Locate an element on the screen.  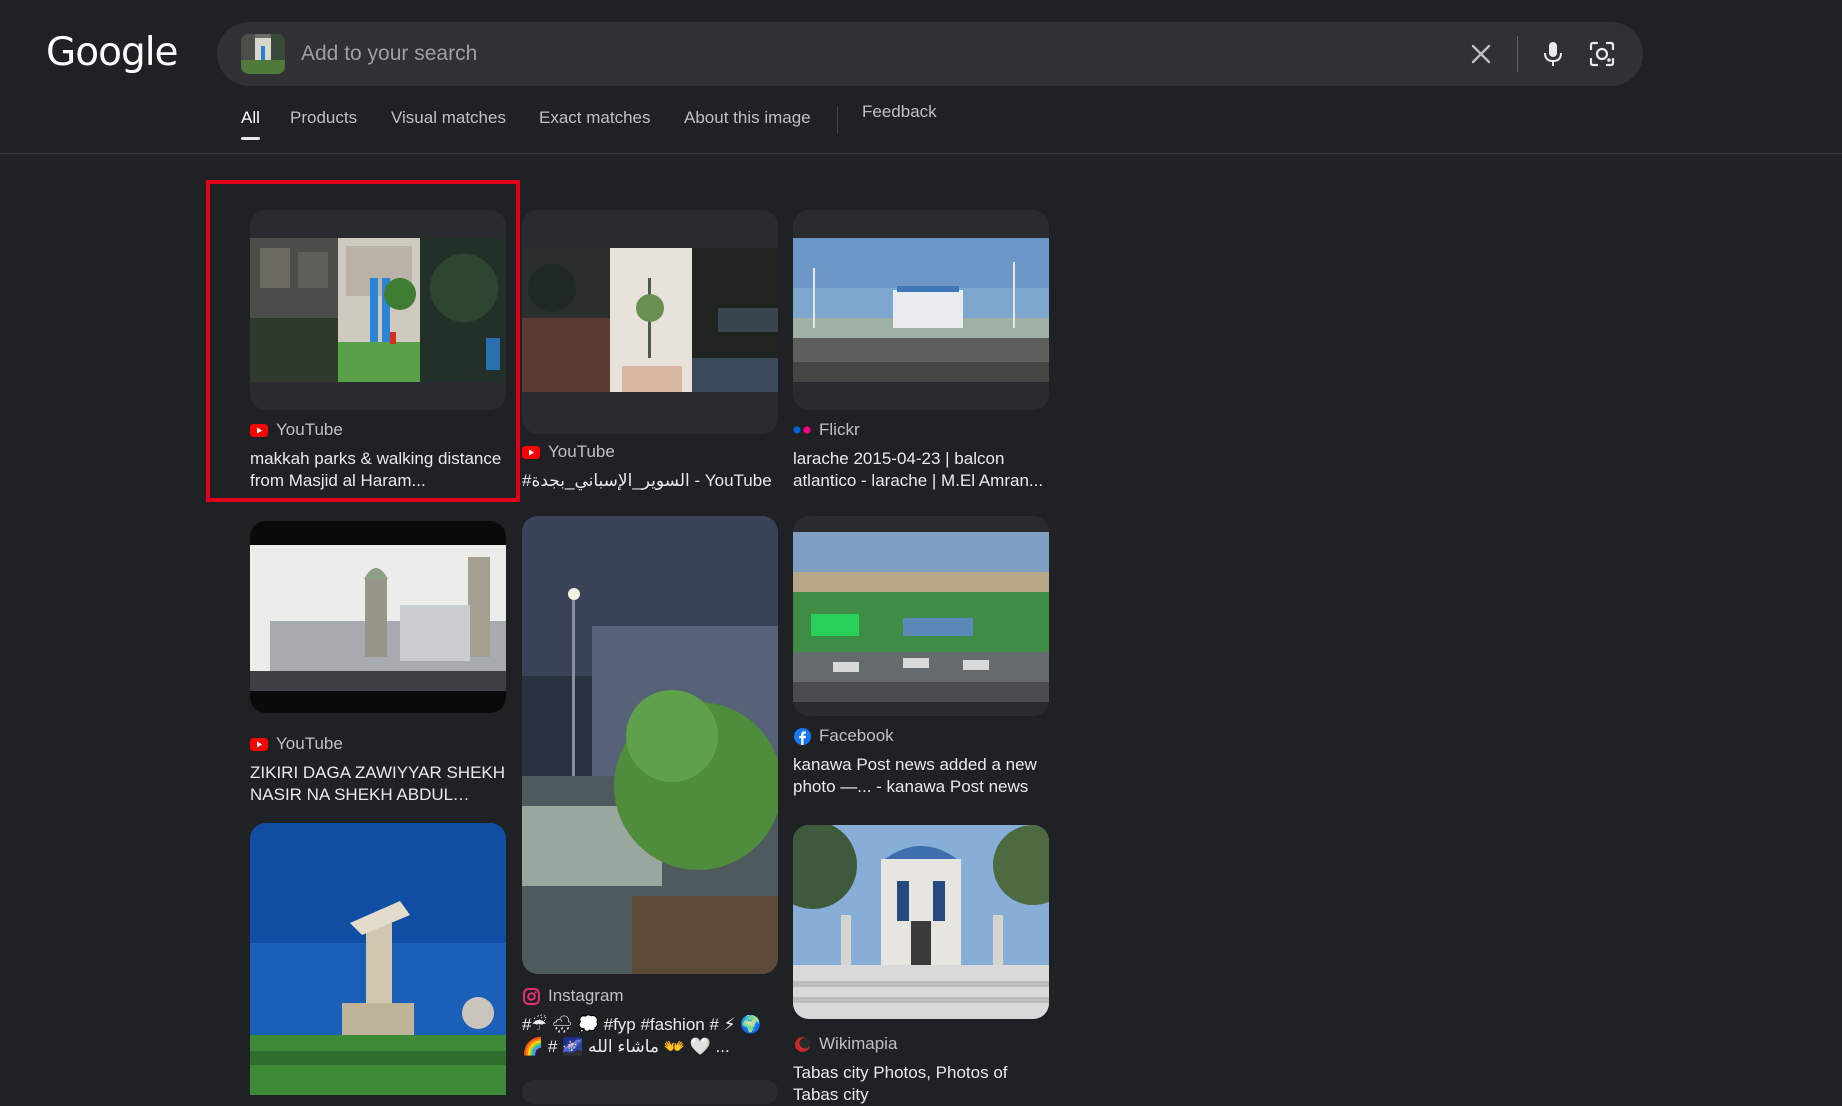
microphone-icon is located at coordinates (1553, 54).